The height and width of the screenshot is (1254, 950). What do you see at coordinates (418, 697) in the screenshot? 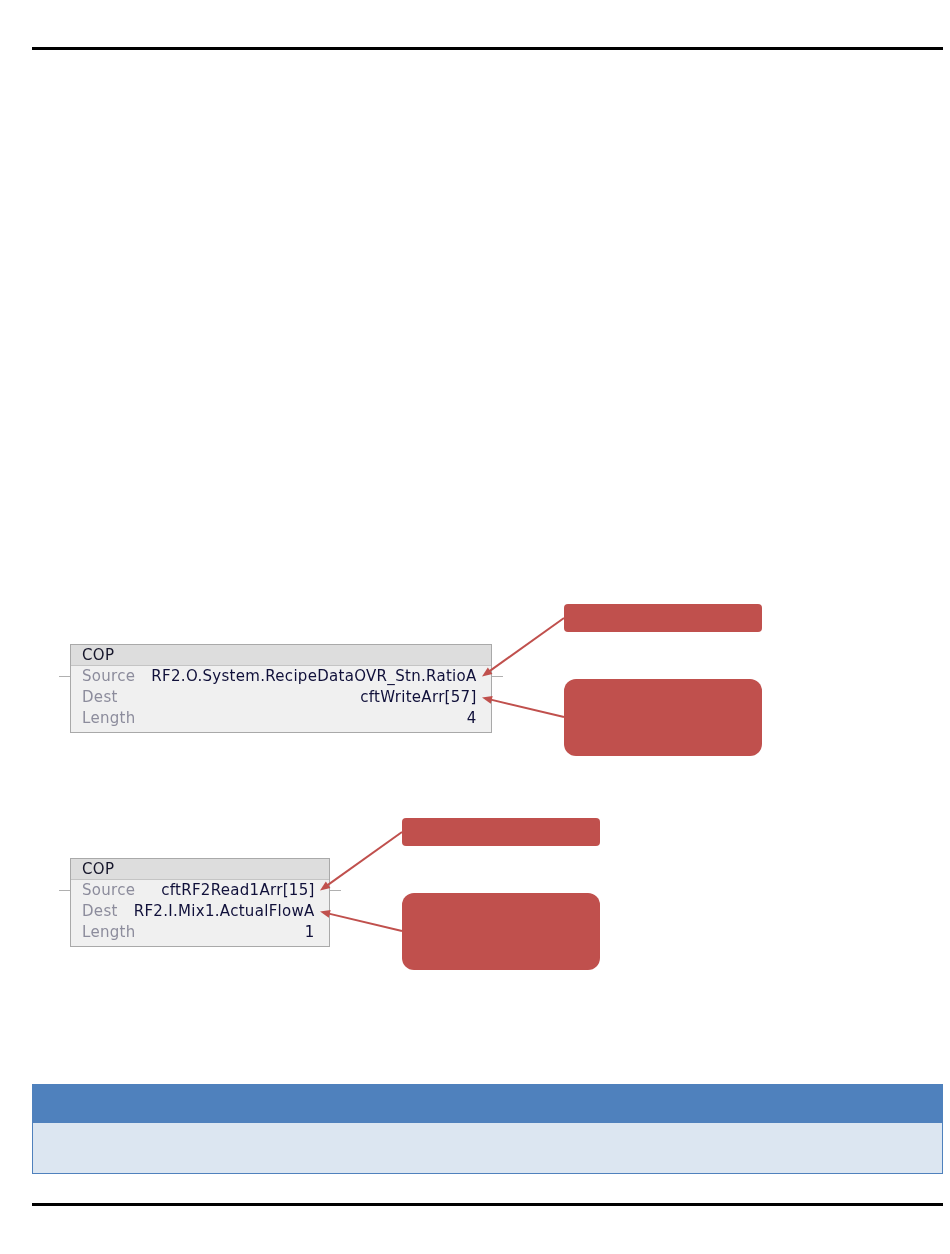
I see `operand-value: cftWriteArr[57]` at bounding box center [418, 697].